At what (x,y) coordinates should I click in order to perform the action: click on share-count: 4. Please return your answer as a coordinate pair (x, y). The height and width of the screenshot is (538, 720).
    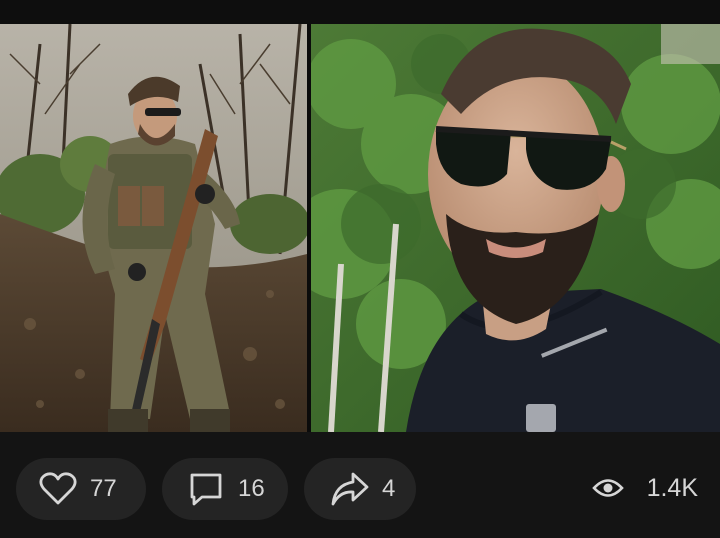
    Looking at the image, I should click on (389, 488).